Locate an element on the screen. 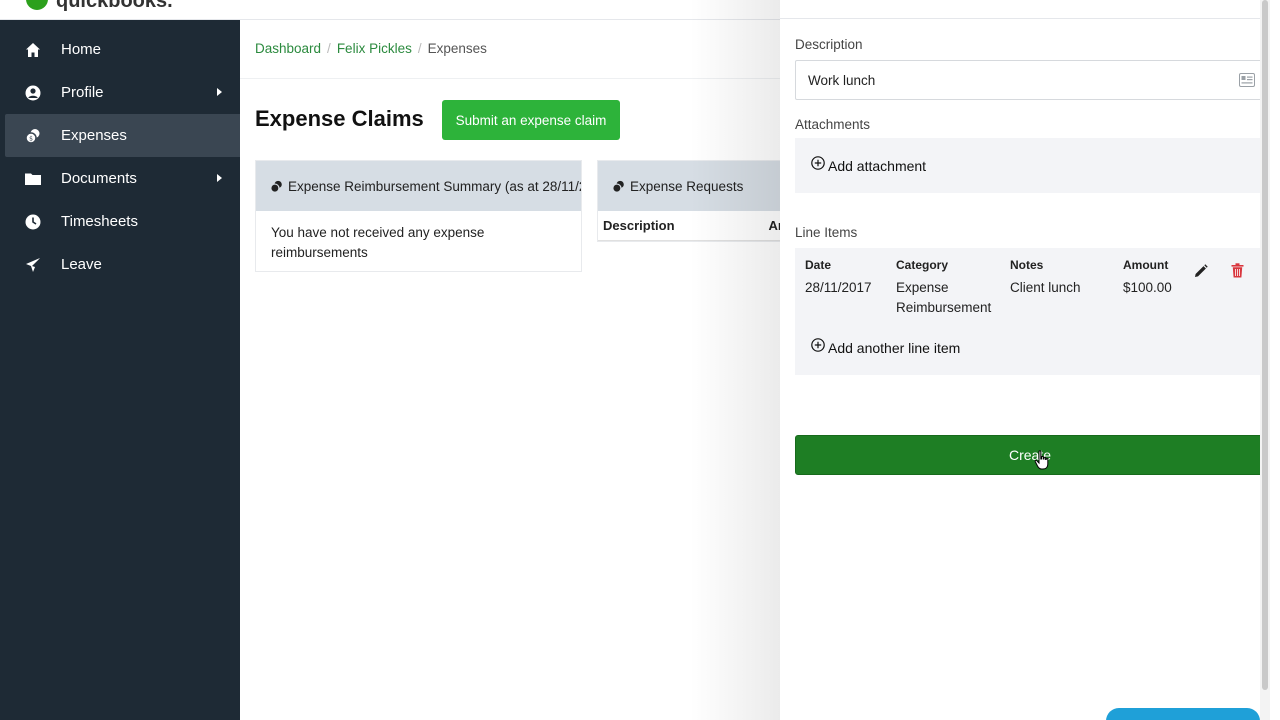  breadcrumb: Dashboard / Felix Pickles / Expenses is located at coordinates (371, 48).